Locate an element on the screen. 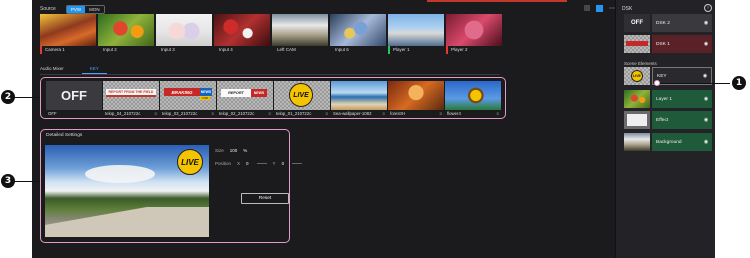  key-preview: LIVE is located at coordinates (127, 191).